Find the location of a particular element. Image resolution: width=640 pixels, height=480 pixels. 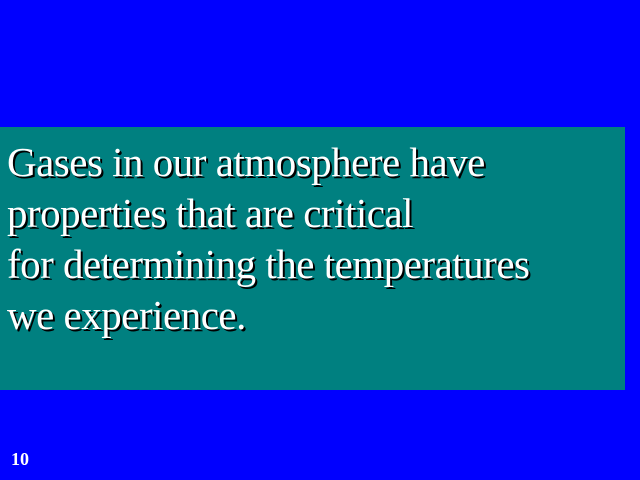

slide-text-line-4: we experience. is located at coordinates (126, 315).